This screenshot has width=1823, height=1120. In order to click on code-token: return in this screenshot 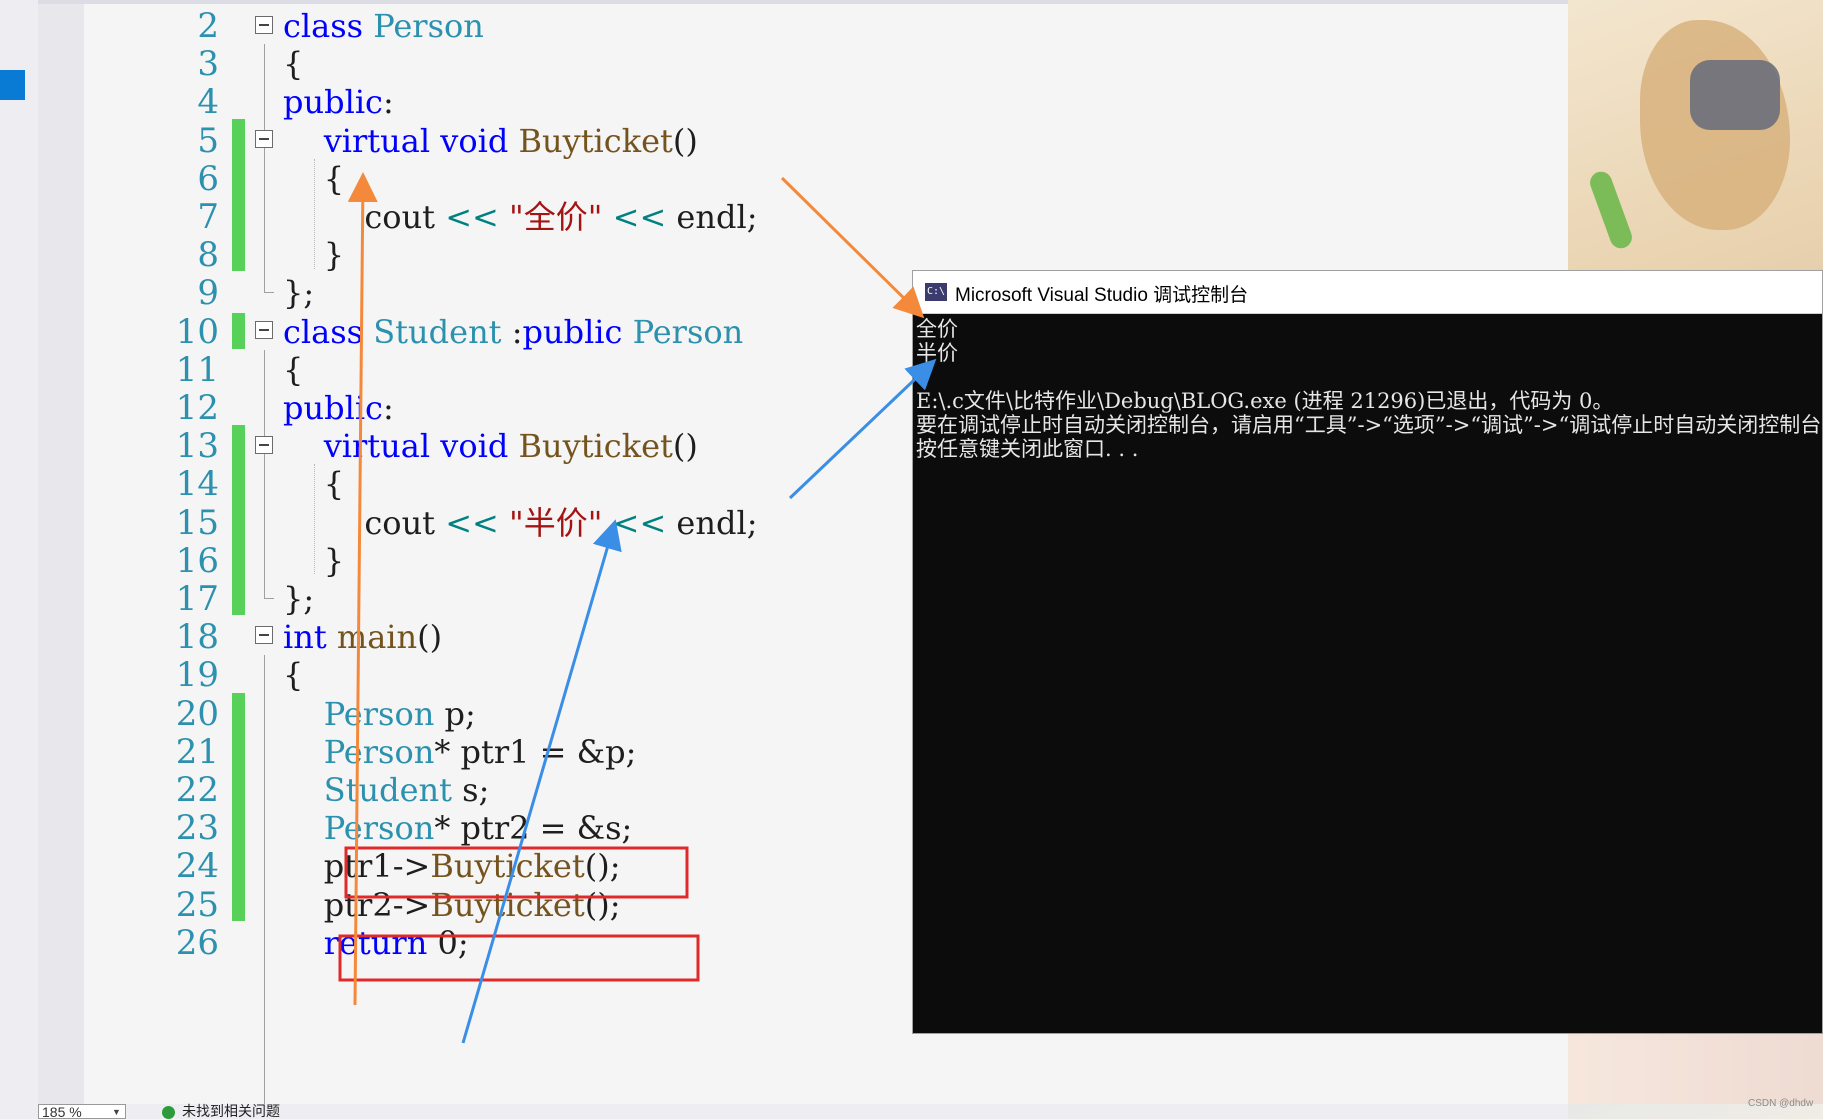, I will do `click(380, 942)`.